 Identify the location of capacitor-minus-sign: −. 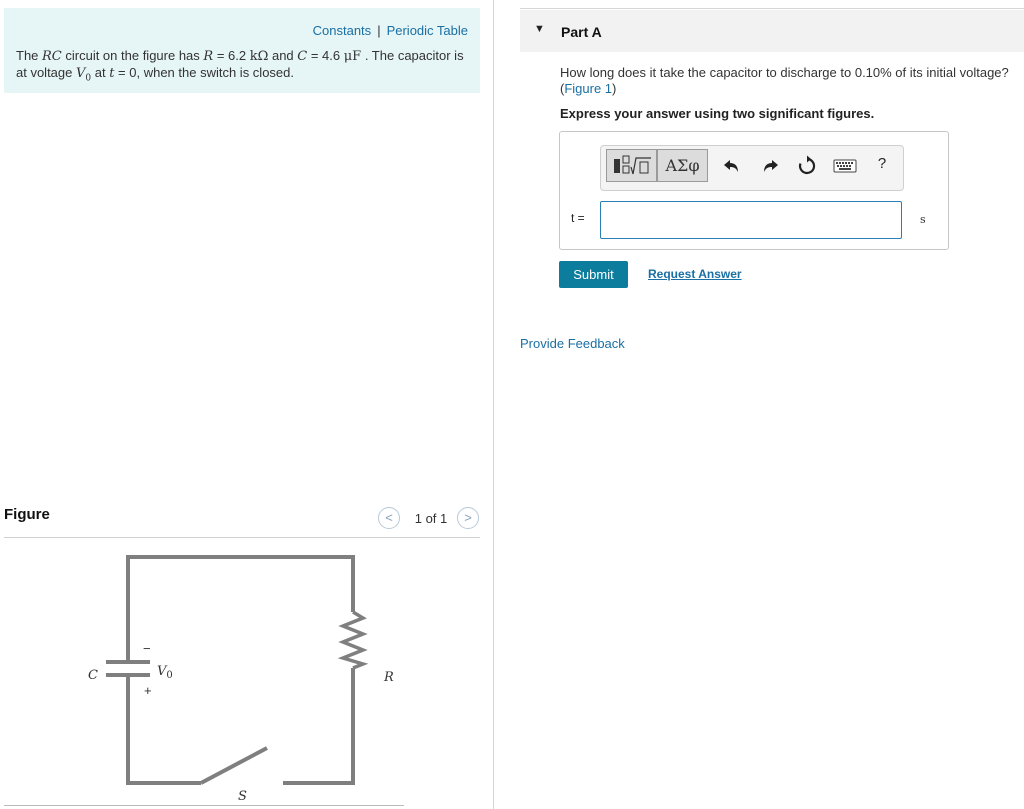
(147, 648).